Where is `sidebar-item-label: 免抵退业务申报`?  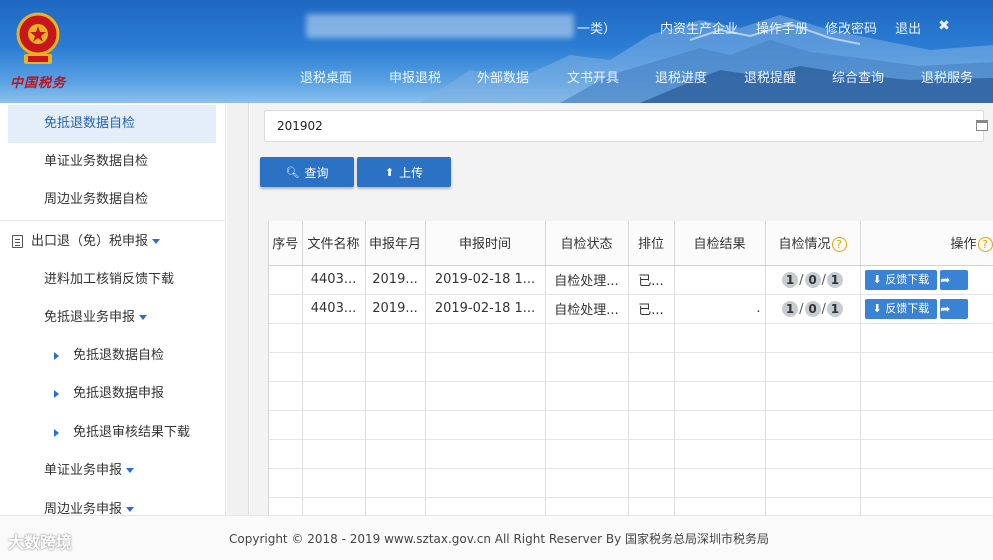
sidebar-item-label: 免抵退业务申报 is located at coordinates (90, 317).